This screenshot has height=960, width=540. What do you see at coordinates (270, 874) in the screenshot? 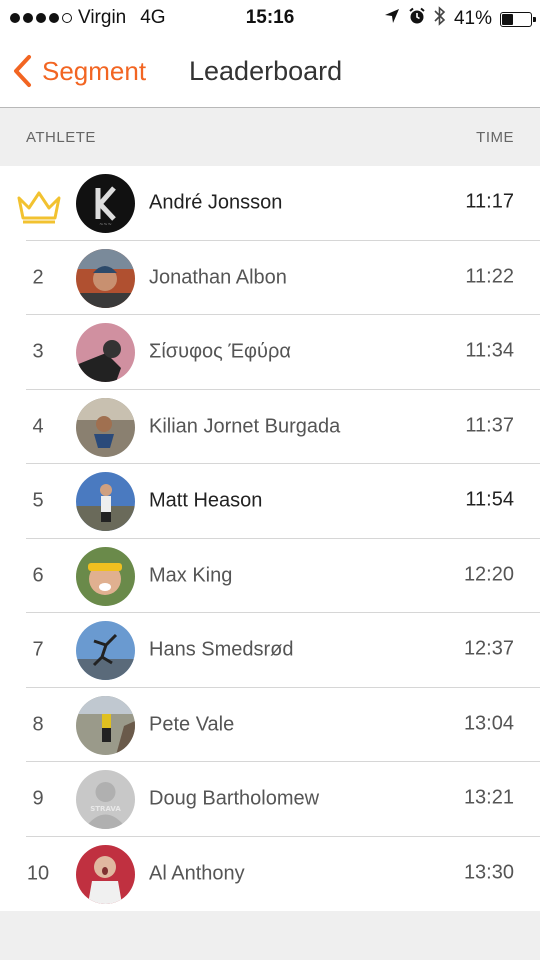
I see `leaderboard-row: 10 Al Anthony 13:30` at bounding box center [270, 874].